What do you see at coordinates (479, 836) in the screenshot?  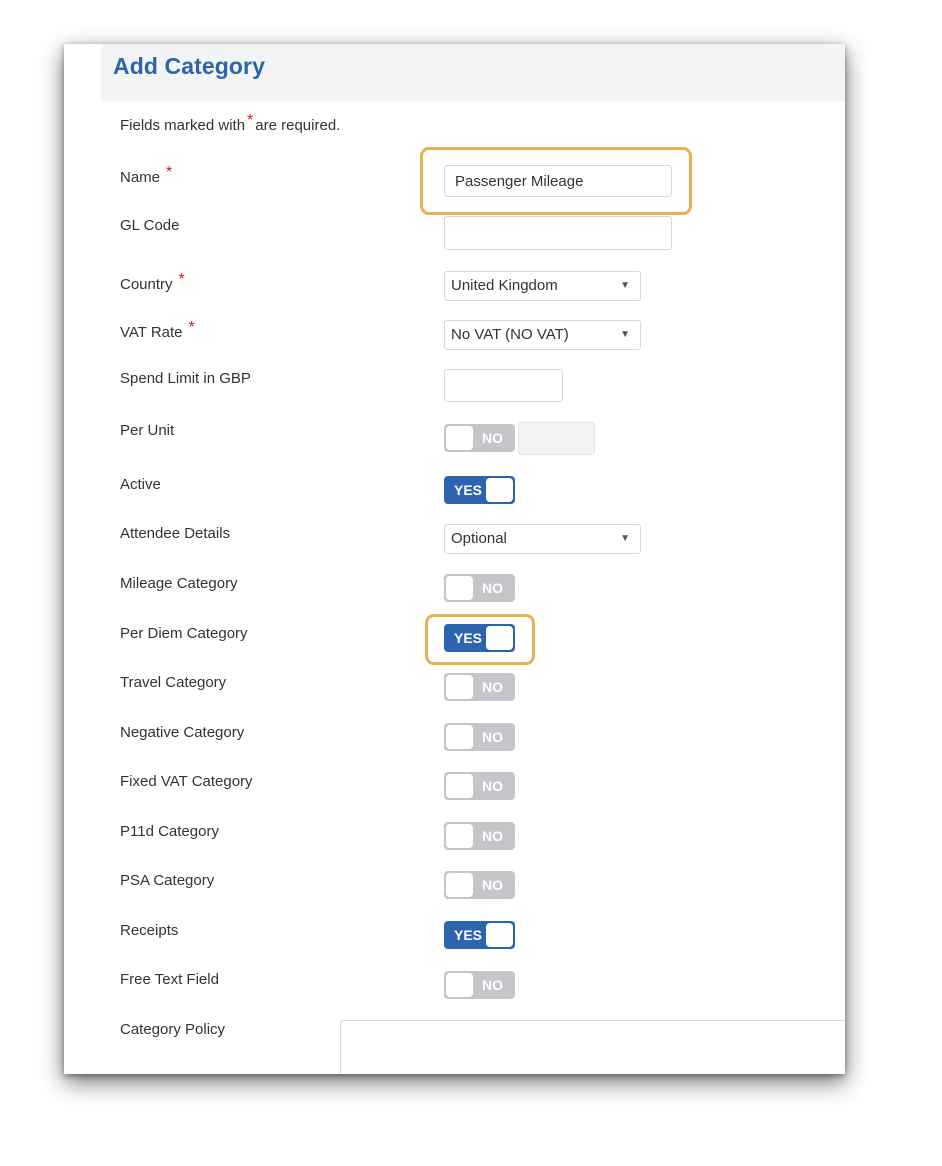 I see `p11d-category-toggle: NO` at bounding box center [479, 836].